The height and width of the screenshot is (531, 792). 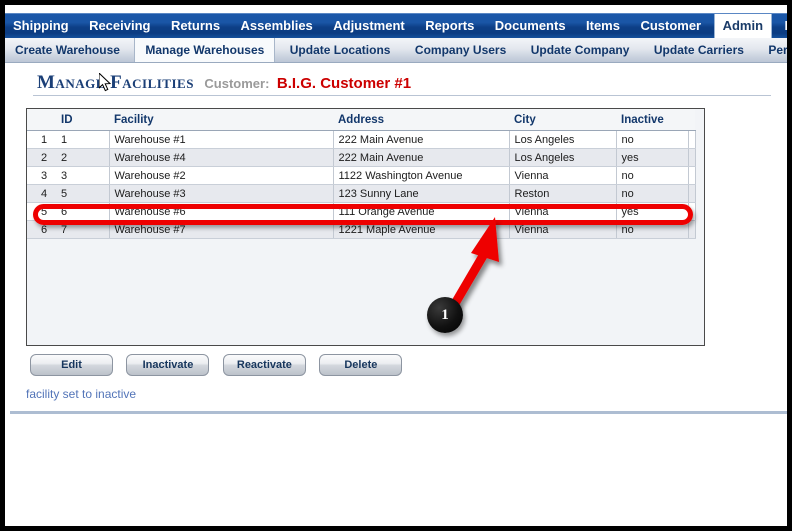 I want to click on cell-address: 123 Sunny Lane, so click(x=421, y=193).